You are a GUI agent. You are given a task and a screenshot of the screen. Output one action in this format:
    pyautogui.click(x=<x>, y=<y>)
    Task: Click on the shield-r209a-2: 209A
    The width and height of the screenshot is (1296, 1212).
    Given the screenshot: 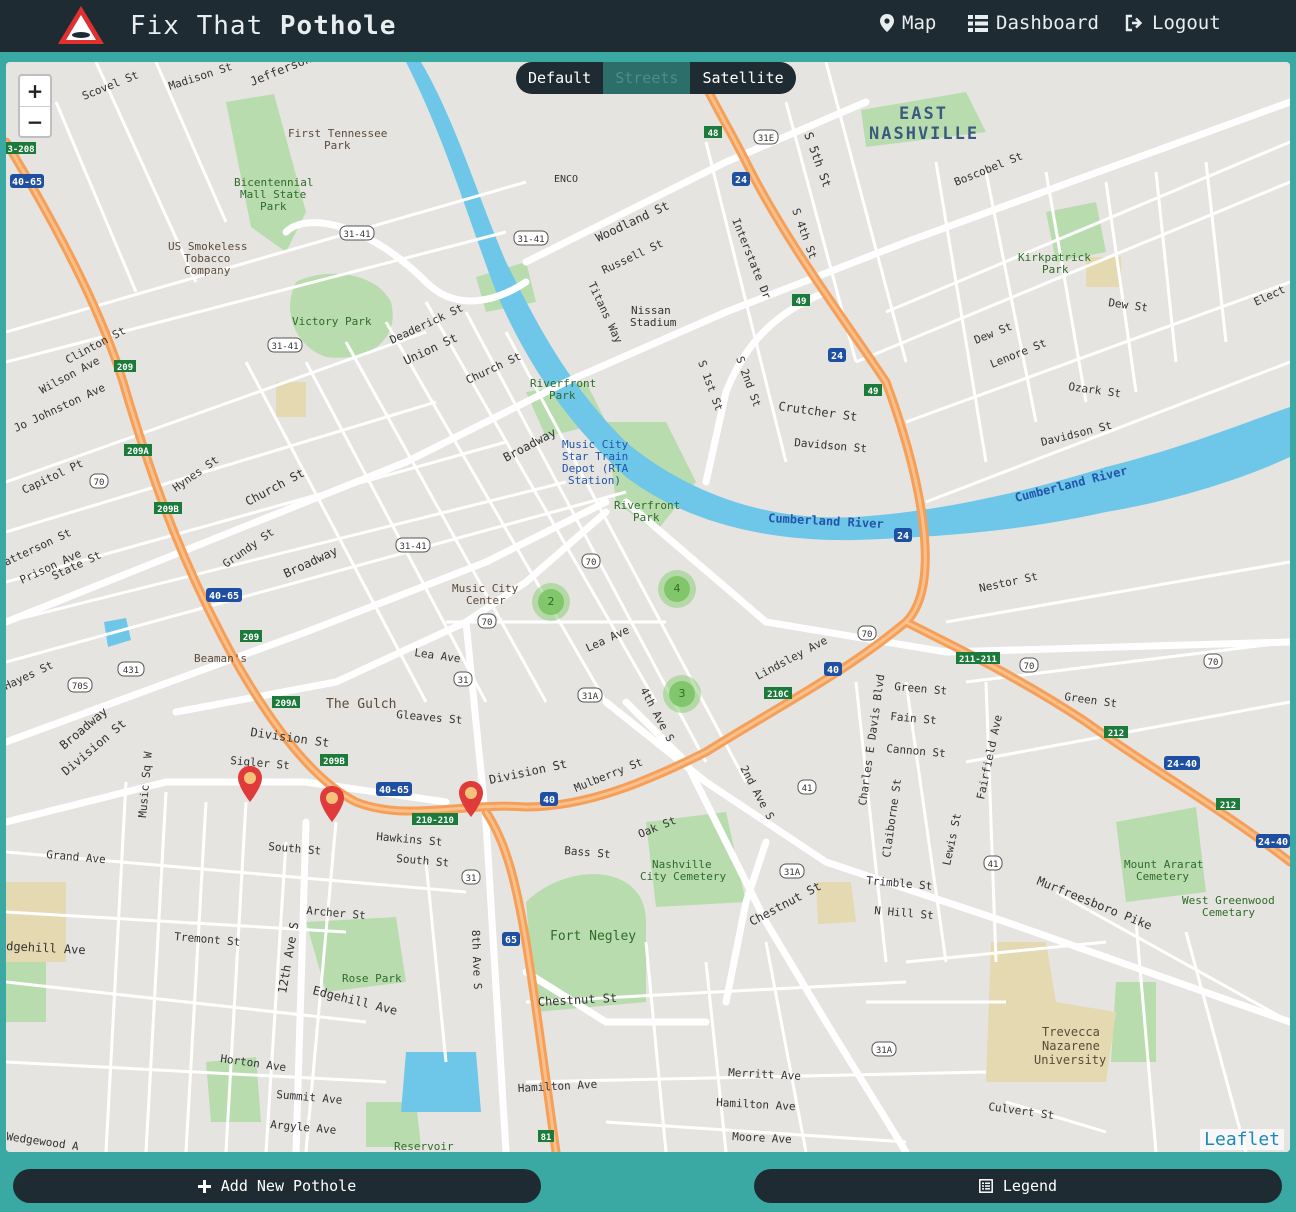 What is the action you would take?
    pyautogui.click(x=286, y=702)
    